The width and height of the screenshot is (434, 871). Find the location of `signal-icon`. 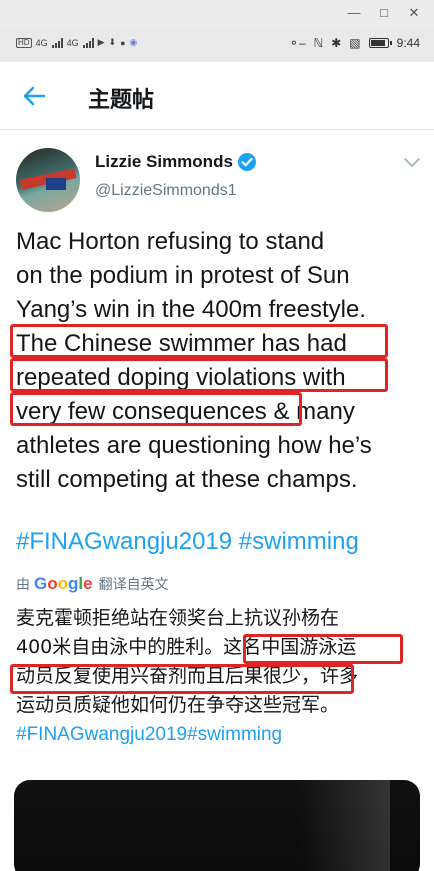

signal-icon is located at coordinates (57, 42).